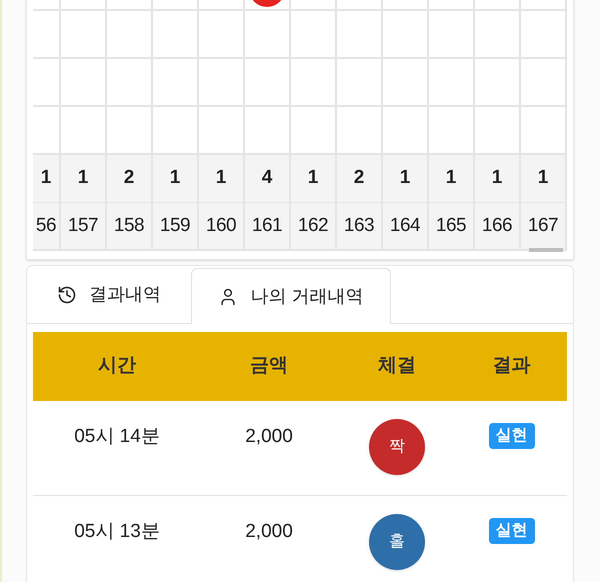 This screenshot has width=600, height=582. I want to click on round-number: 158, so click(129, 227).